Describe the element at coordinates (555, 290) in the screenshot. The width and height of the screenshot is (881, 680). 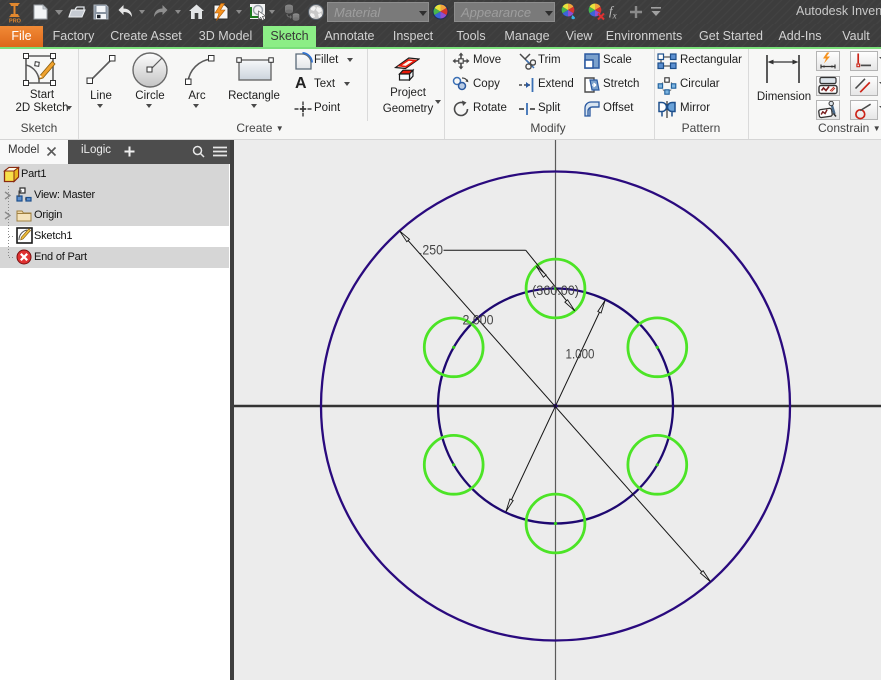
I see `svg-text: (360.00)` at that location.